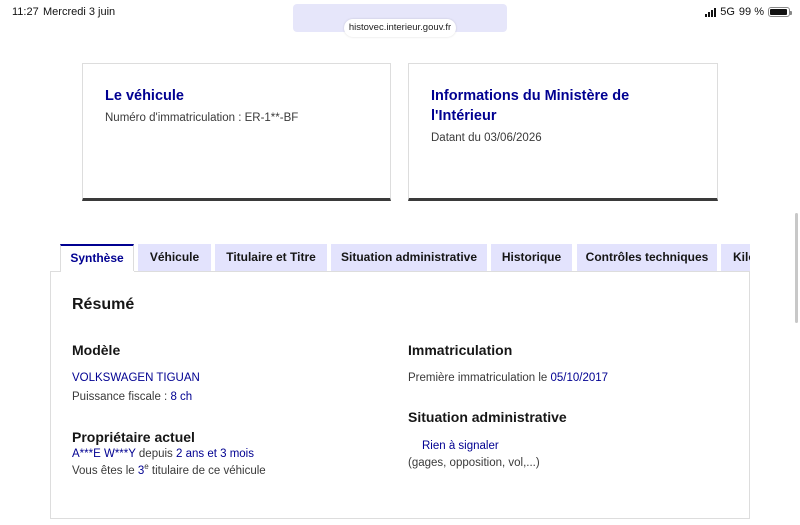  Describe the element at coordinates (531, 258) in the screenshot. I see `tab-historique: Historique` at that location.